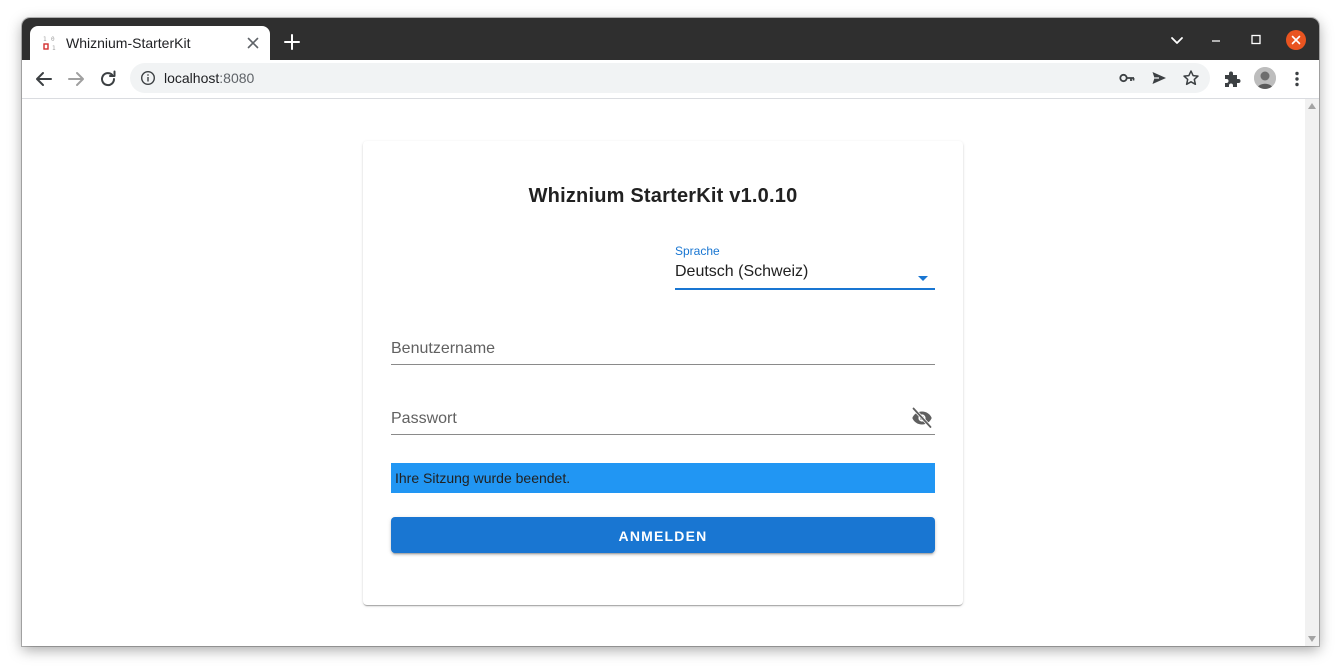 The height and width of the screenshot is (671, 1341). Describe the element at coordinates (1177, 40) in the screenshot. I see `tab-search-chevron-icon` at that location.